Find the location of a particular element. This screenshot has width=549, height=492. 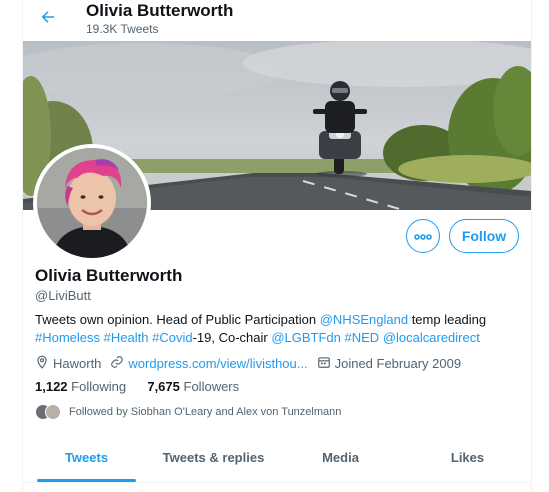

followers-label: Followers is located at coordinates (211, 386).